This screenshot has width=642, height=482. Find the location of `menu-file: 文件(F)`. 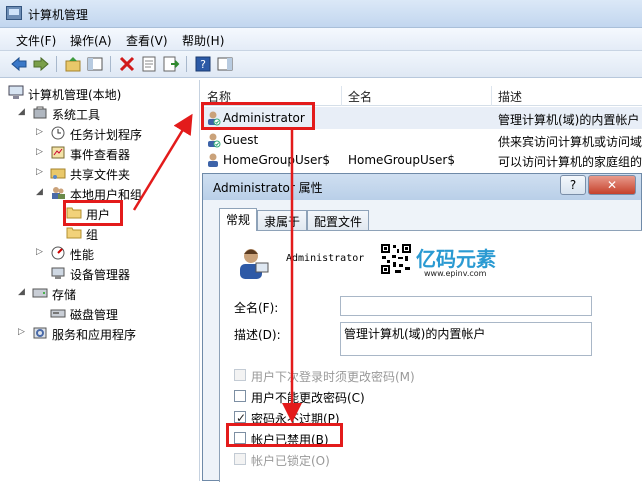

menu-file: 文件(F) is located at coordinates (36, 40).